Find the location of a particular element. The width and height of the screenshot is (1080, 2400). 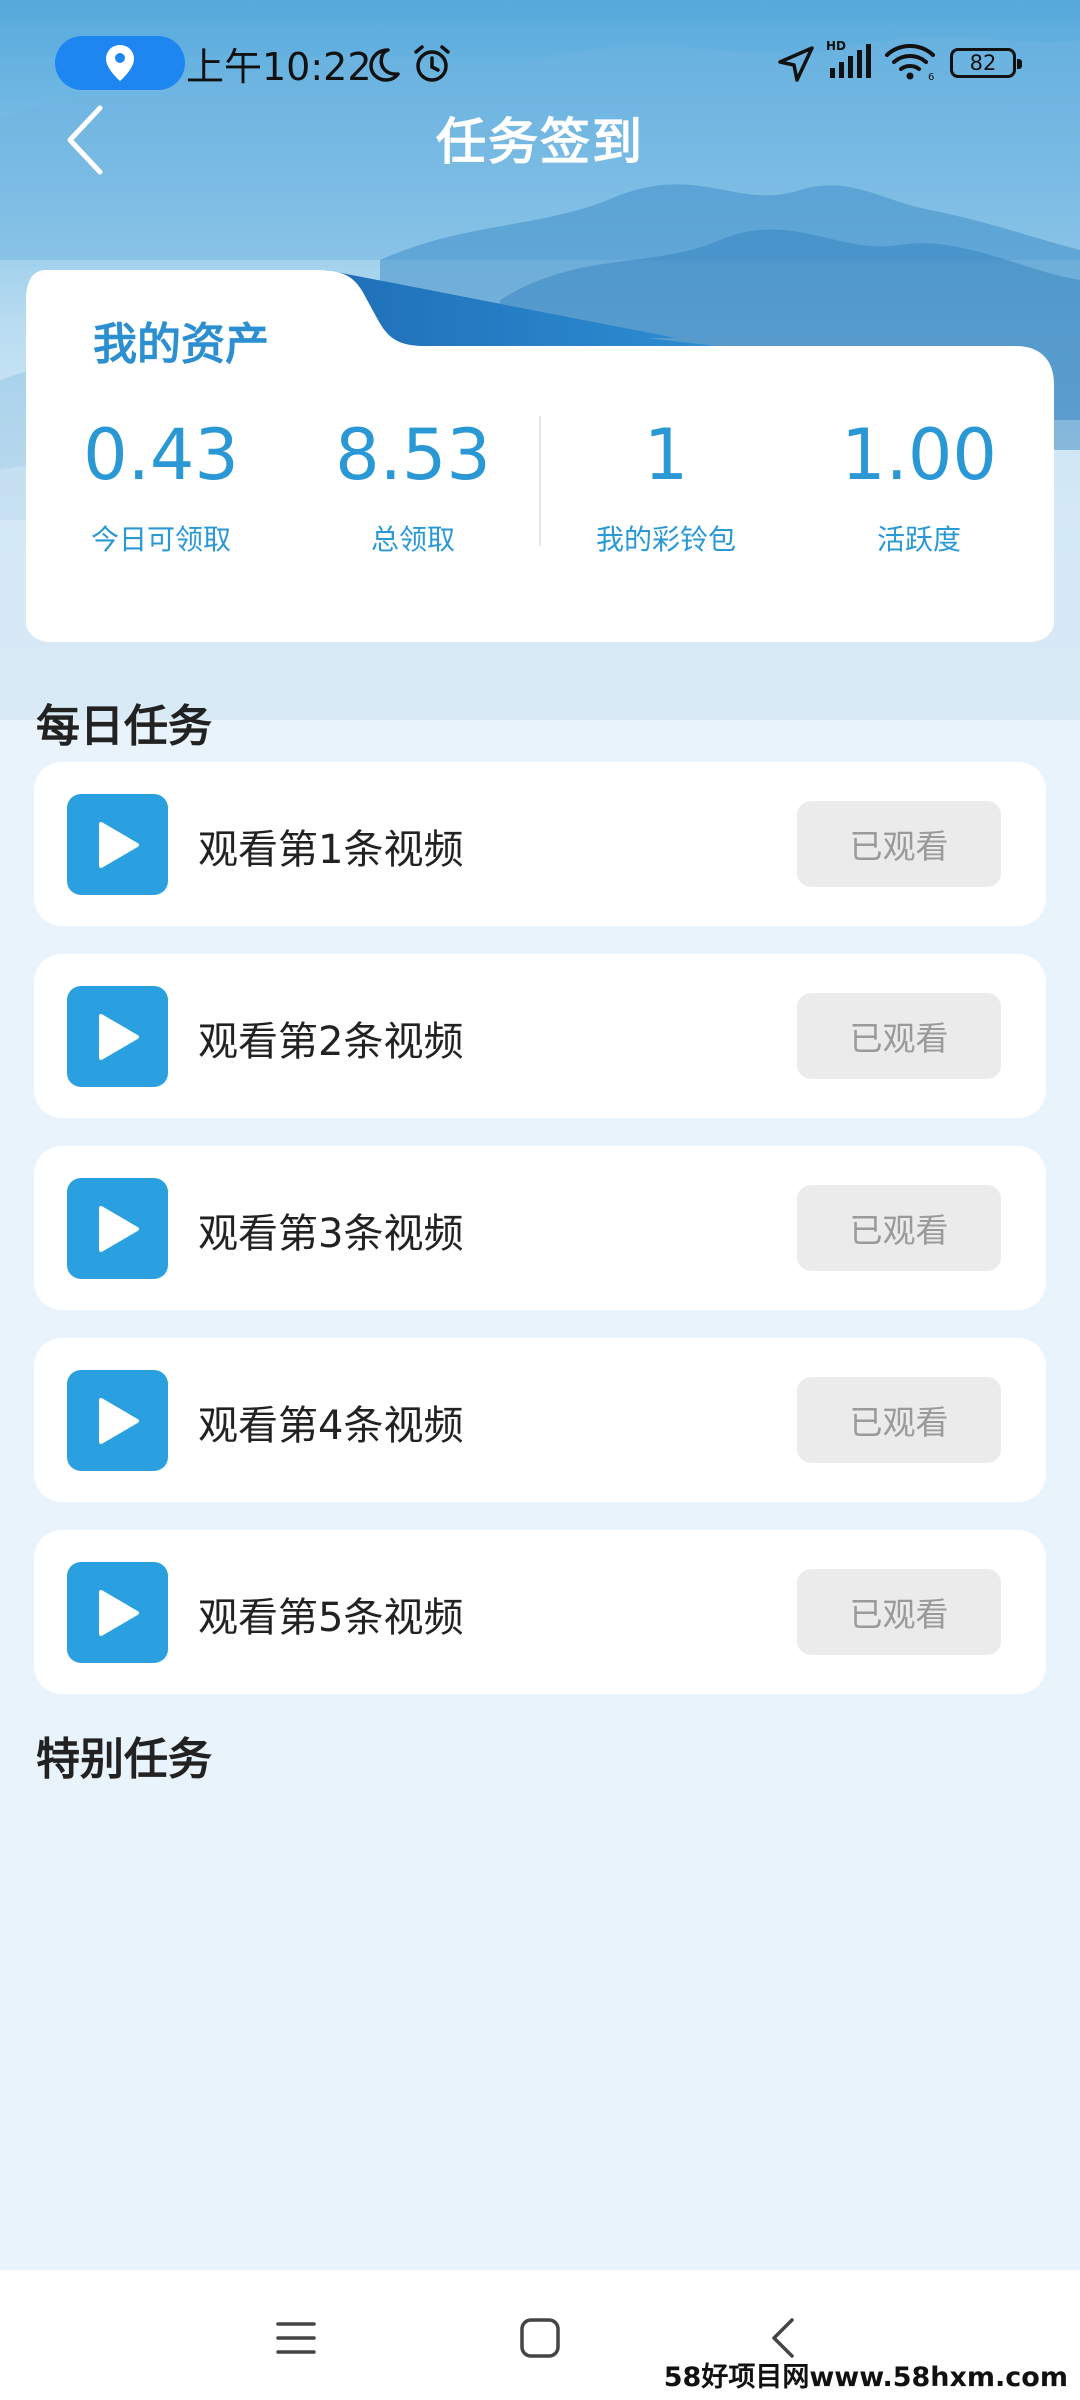

watermark: 58好项目网www.58hxm.com is located at coordinates (865, 2377).